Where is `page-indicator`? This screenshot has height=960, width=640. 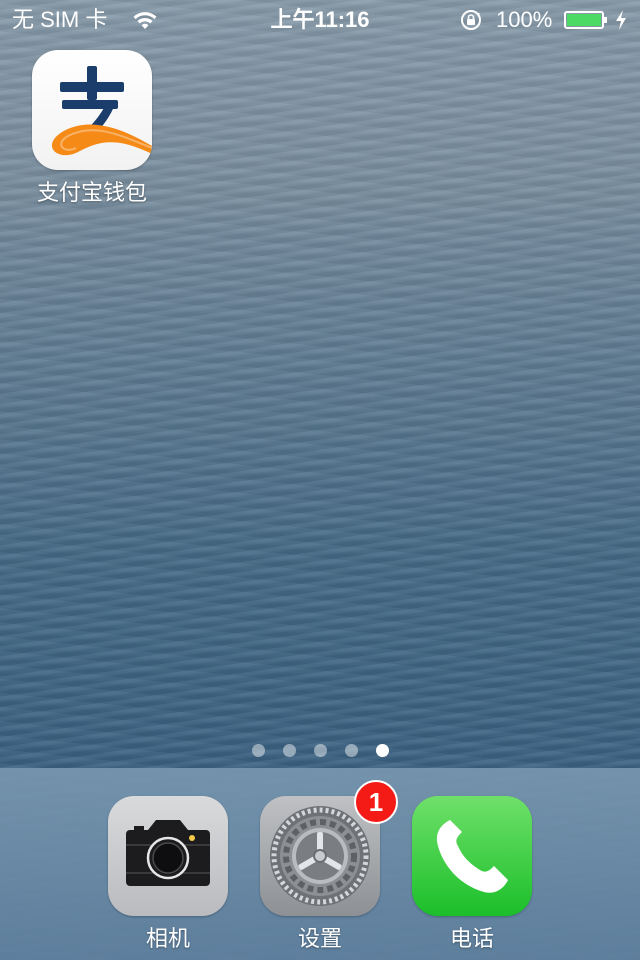 page-indicator is located at coordinates (320, 752).